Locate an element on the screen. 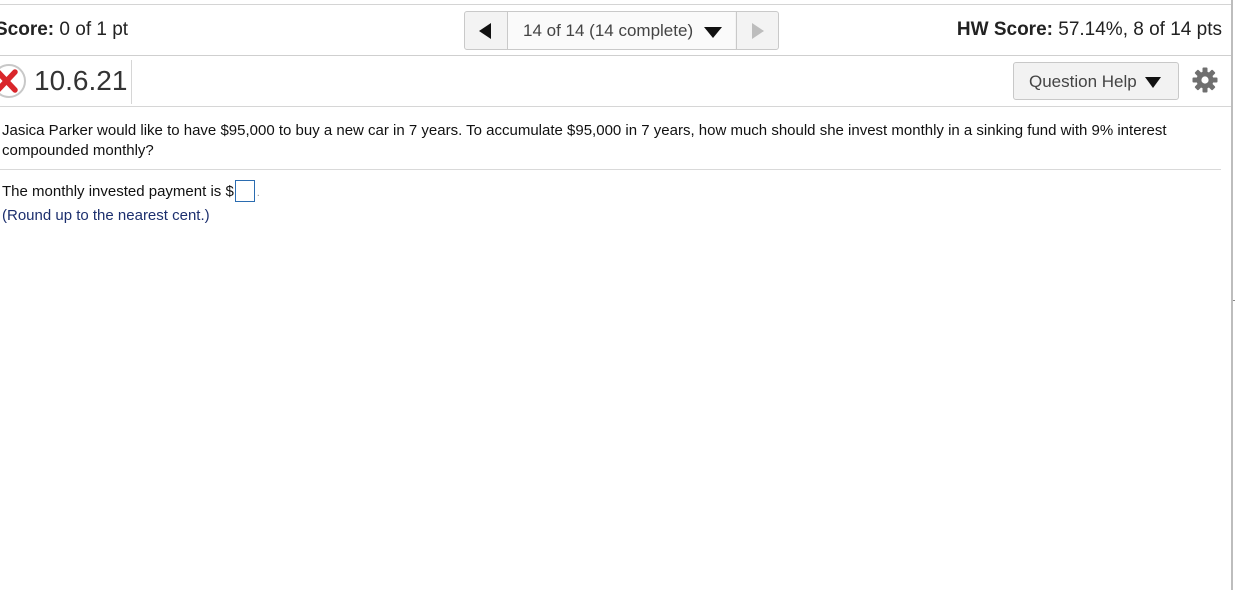 The image size is (1235, 590). next-question-button is located at coordinates (757, 30).